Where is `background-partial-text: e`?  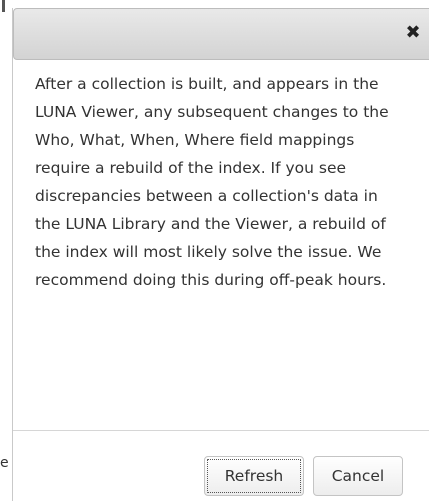
background-partial-text: e is located at coordinates (4, 463).